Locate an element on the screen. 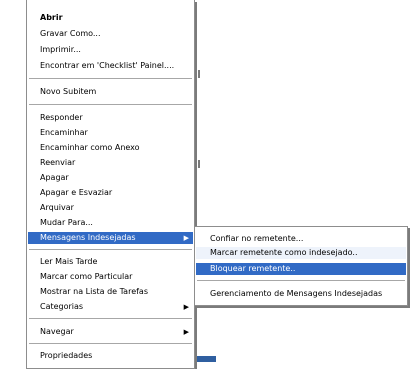  menu-item-responder: Responder is located at coordinates (110, 118).